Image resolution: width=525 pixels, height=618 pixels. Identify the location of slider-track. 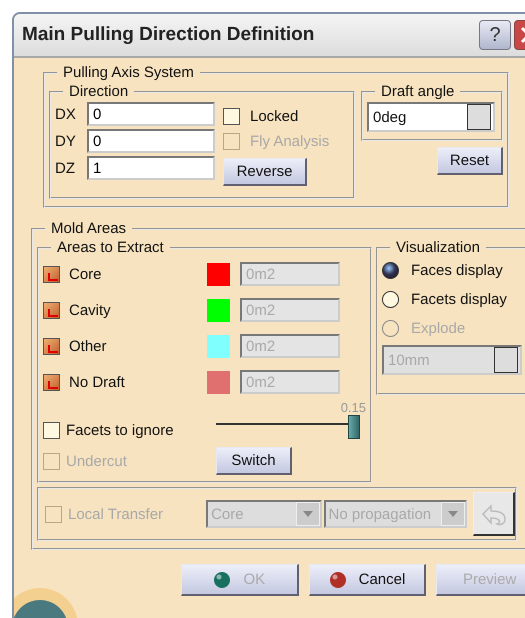
(287, 427).